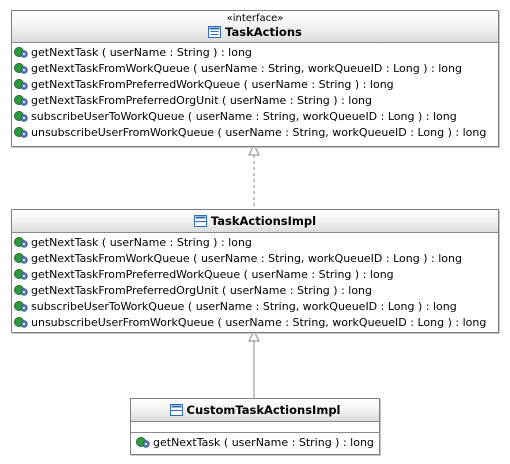  What do you see at coordinates (263, 32) in the screenshot?
I see `class-name: TaskActions` at bounding box center [263, 32].